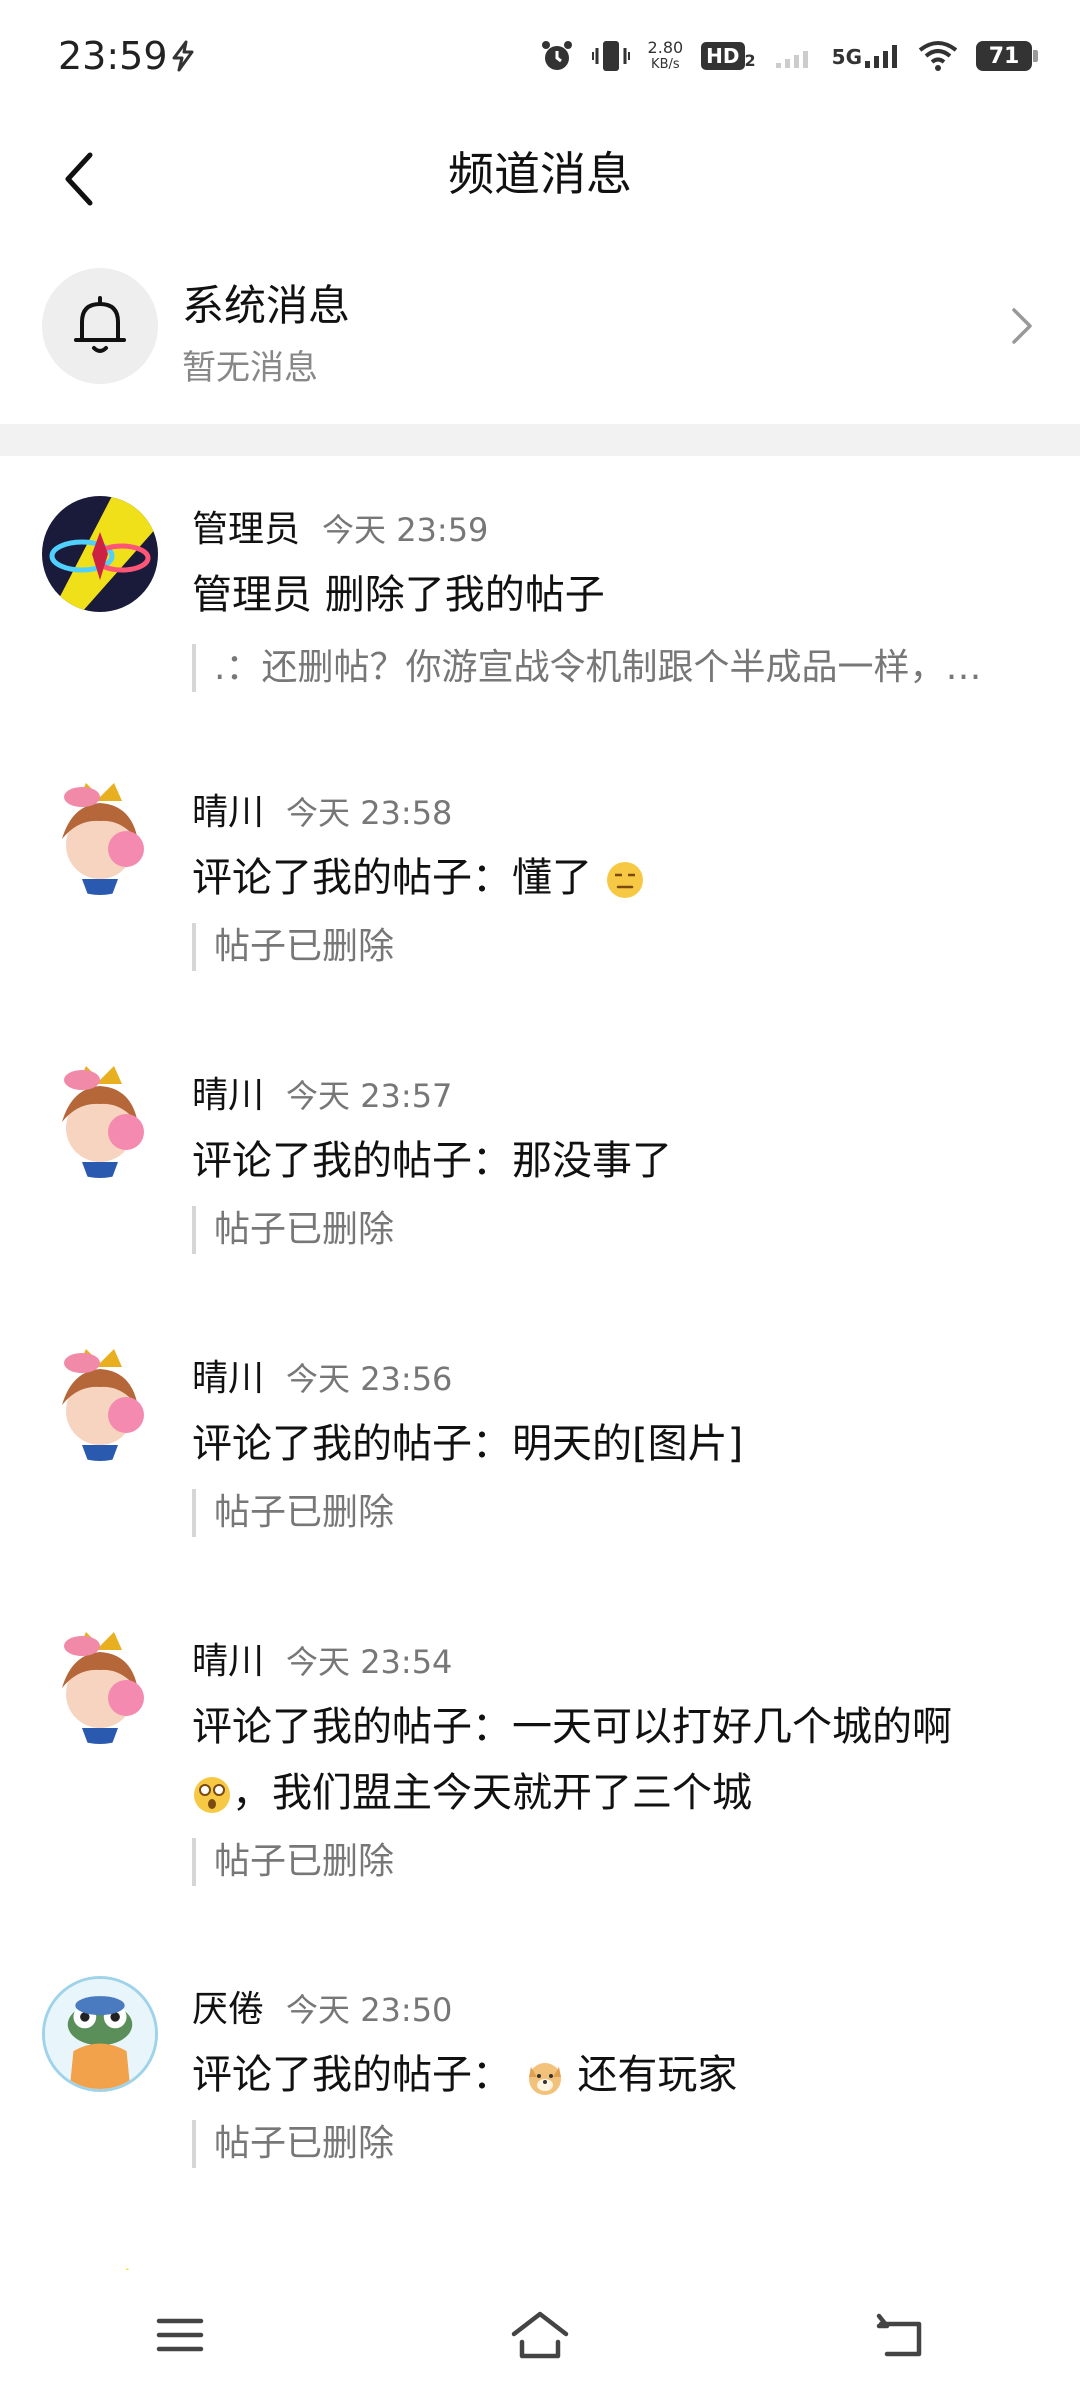 This screenshot has height=2400, width=1080. What do you see at coordinates (938, 56) in the screenshot?
I see `wifi-icon` at bounding box center [938, 56].